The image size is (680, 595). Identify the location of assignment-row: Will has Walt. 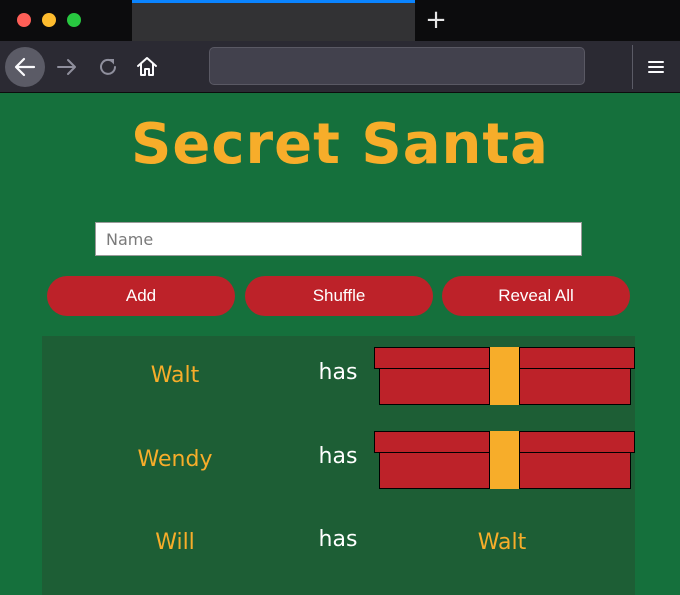
(338, 545).